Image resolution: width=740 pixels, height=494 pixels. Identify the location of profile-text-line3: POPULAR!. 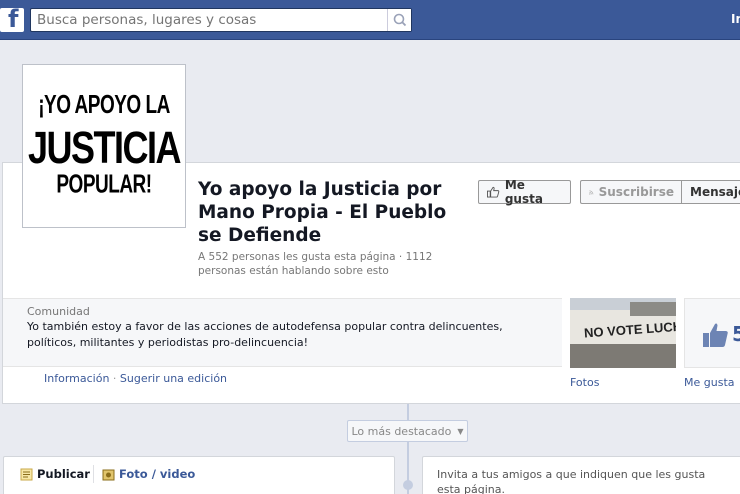
(104, 185).